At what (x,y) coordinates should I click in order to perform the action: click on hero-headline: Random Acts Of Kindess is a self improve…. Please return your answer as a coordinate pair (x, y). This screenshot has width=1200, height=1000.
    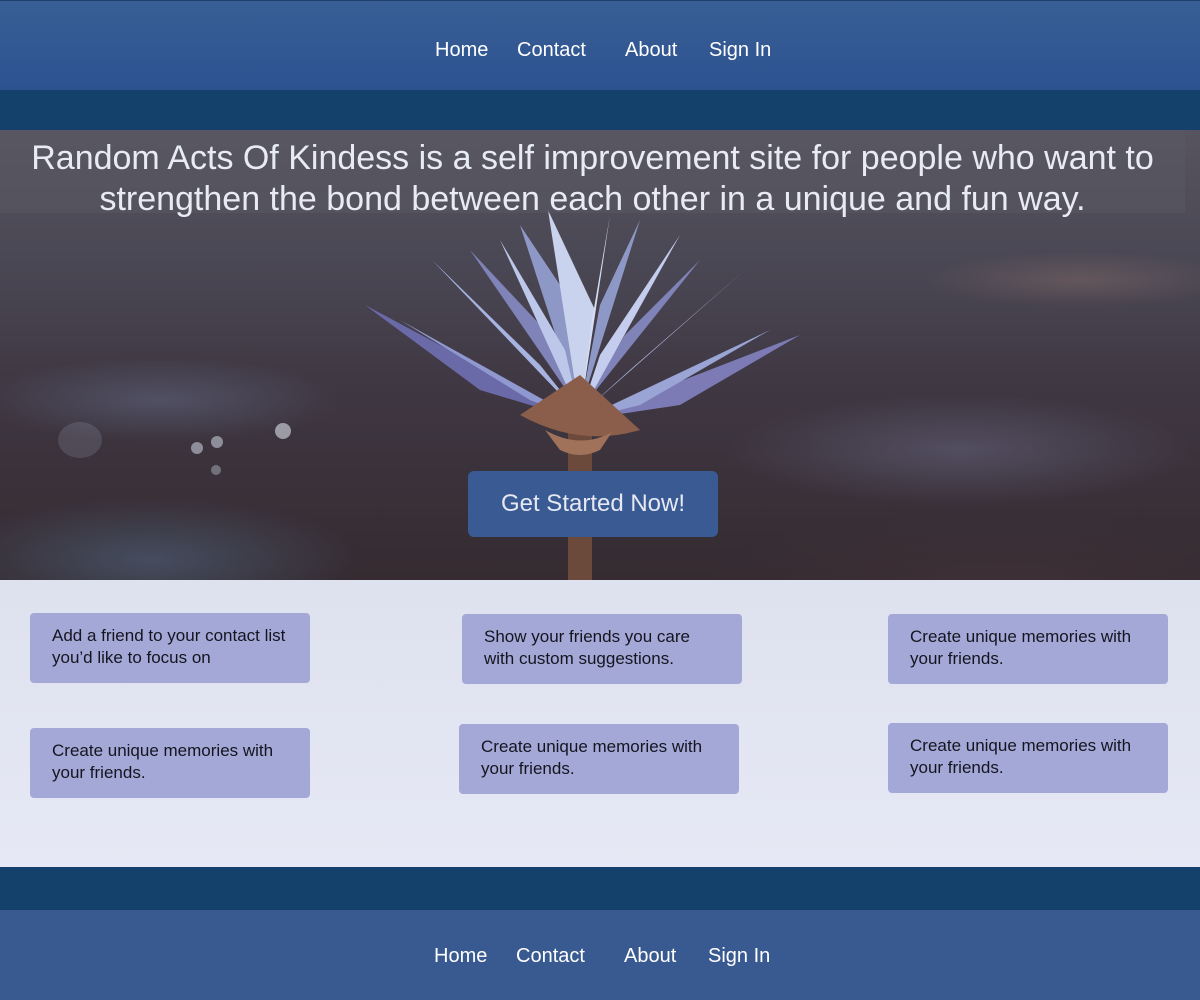
    Looking at the image, I should click on (592, 178).